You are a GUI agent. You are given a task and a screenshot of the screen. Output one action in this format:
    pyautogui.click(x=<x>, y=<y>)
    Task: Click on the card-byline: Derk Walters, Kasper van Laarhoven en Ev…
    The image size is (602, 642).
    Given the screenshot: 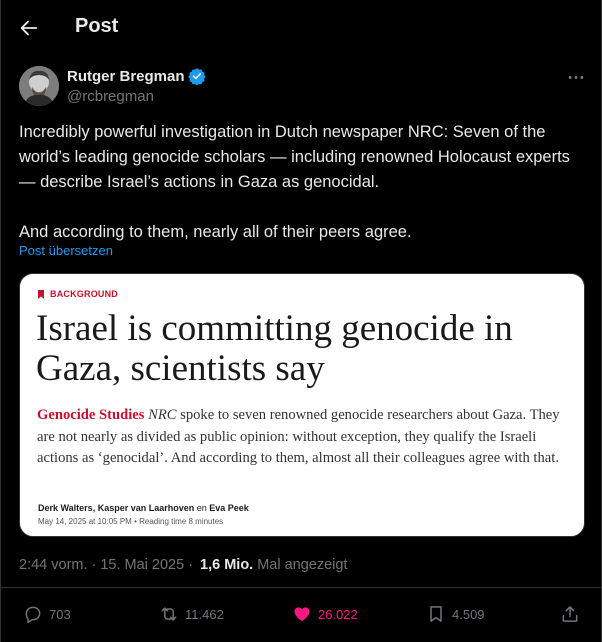 What is the action you would take?
    pyautogui.click(x=143, y=508)
    